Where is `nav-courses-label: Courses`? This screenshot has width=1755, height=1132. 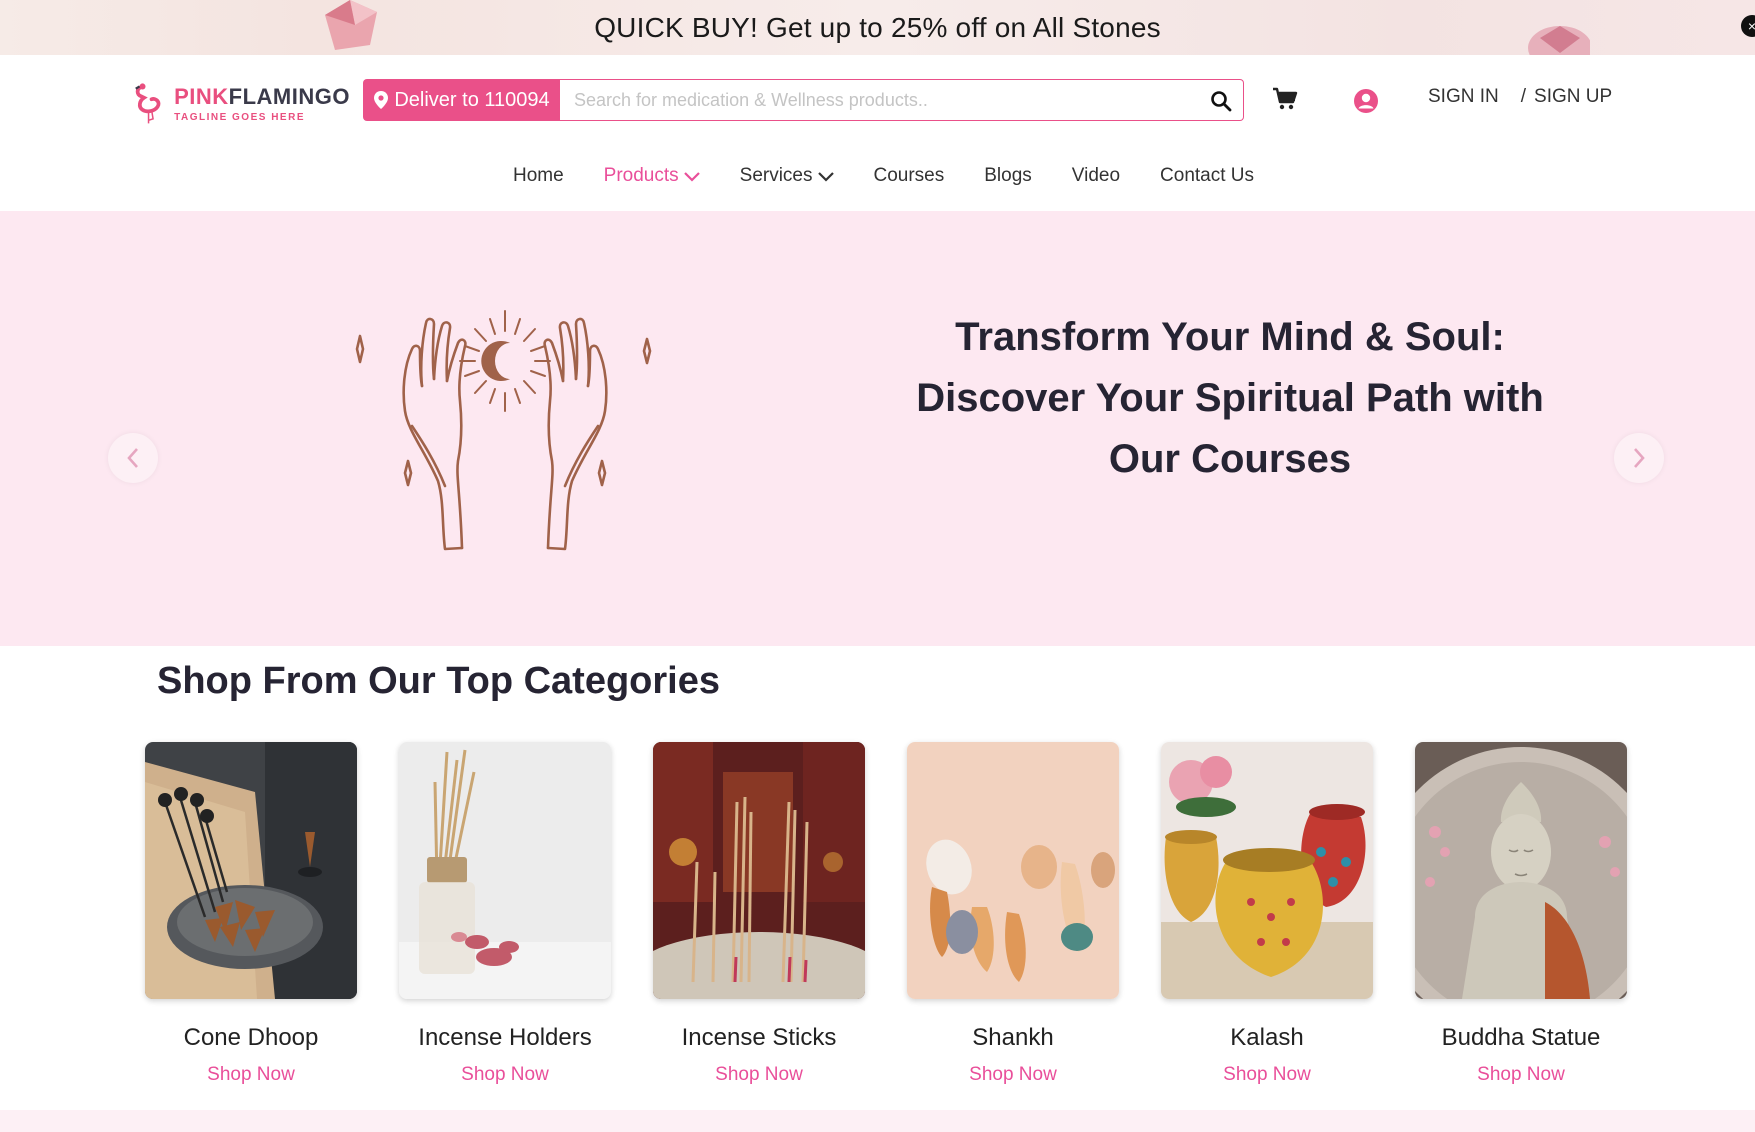
nav-courses-label: Courses is located at coordinates (909, 175).